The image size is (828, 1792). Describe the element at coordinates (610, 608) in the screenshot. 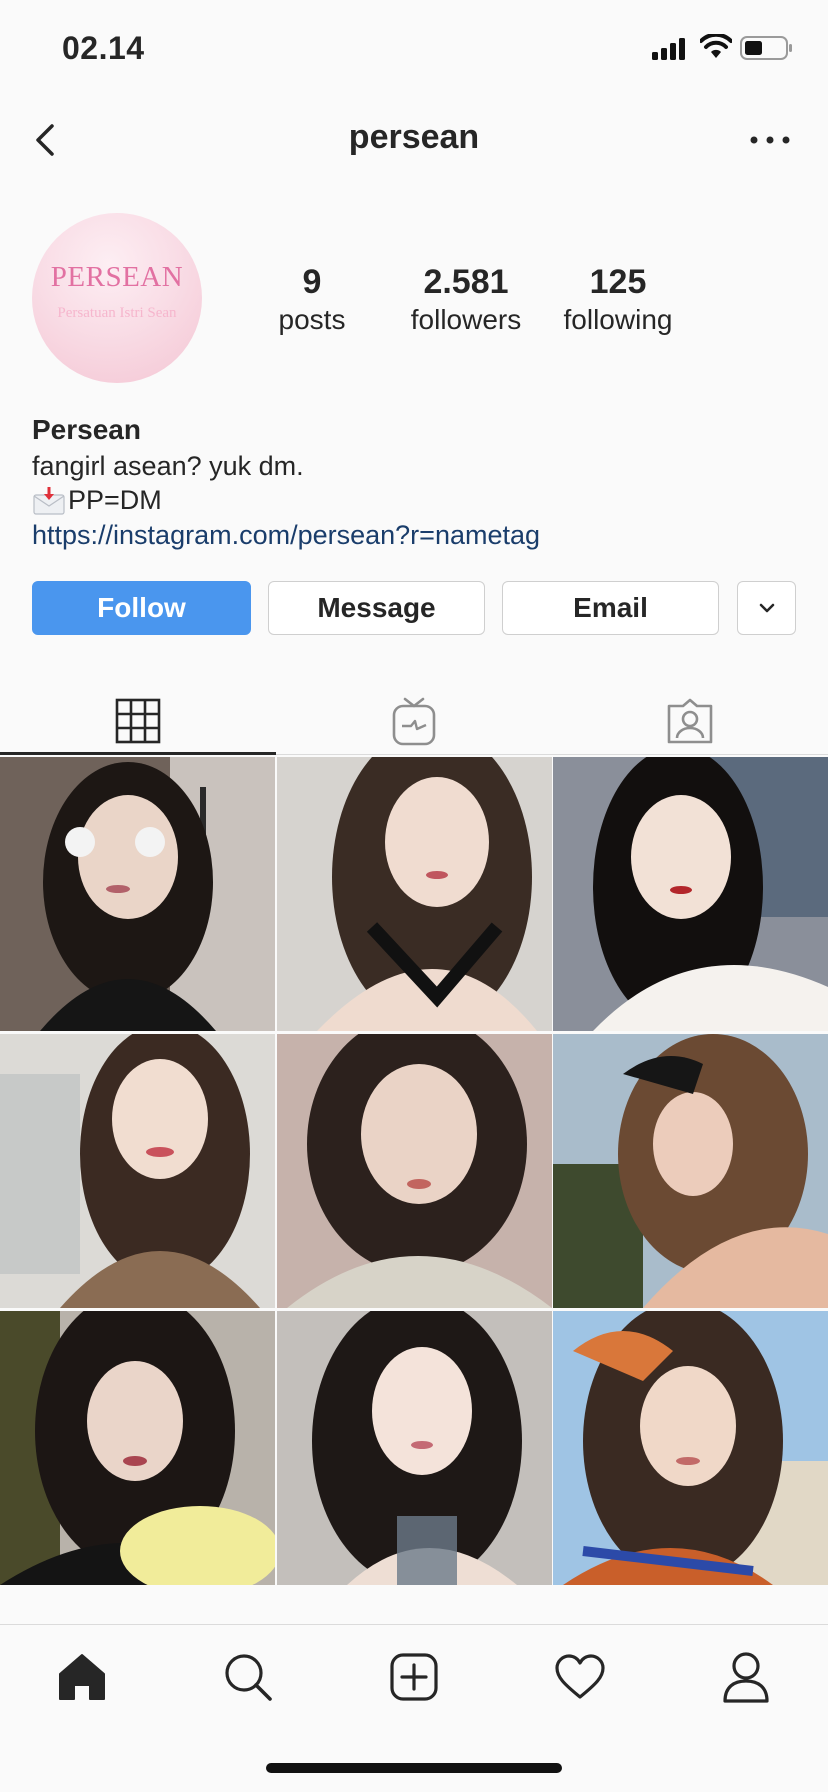

I see `email-button: Email` at that location.